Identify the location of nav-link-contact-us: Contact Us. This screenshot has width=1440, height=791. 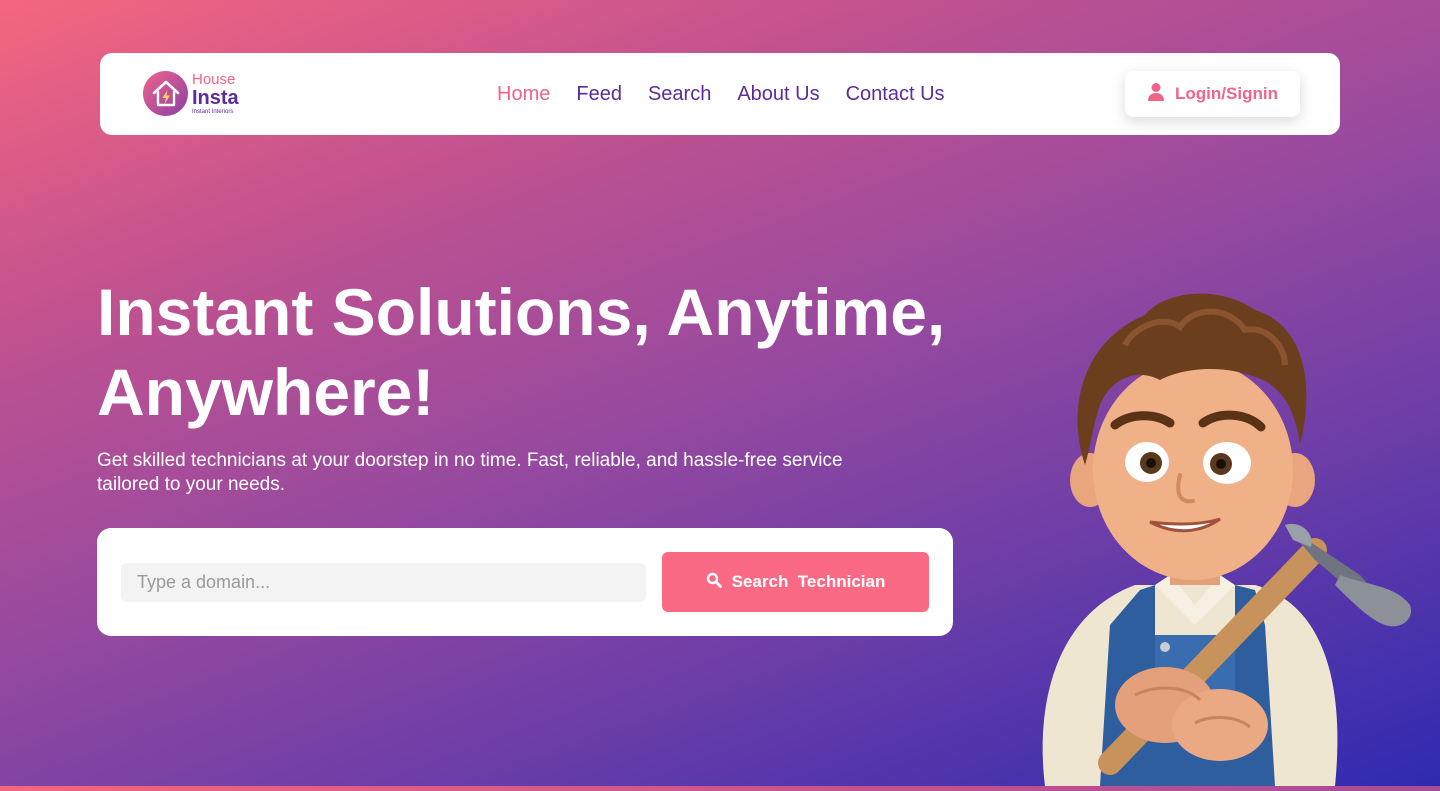
(895, 94).